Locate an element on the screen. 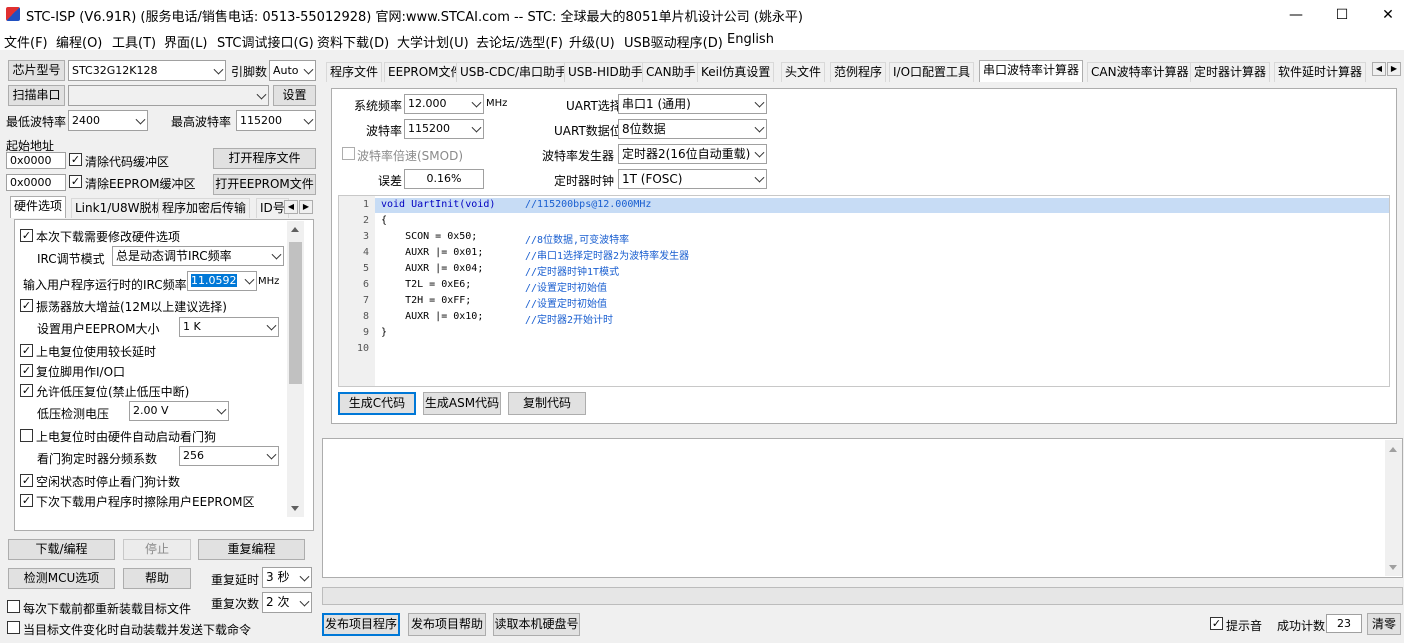 The height and width of the screenshot is (643, 1404). hw-watchdog-checkbox is located at coordinates (26, 435).